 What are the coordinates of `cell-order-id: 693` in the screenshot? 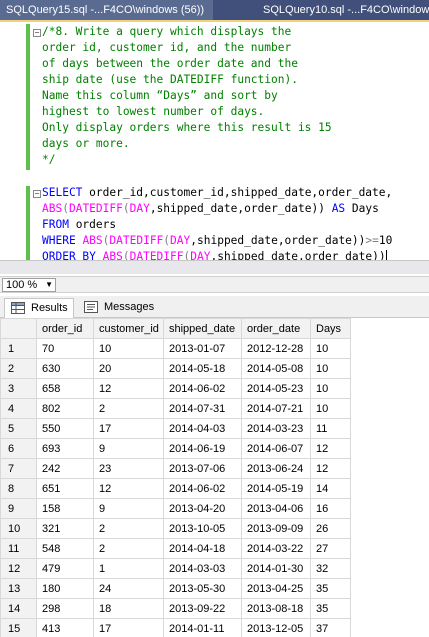 It's located at (65, 448).